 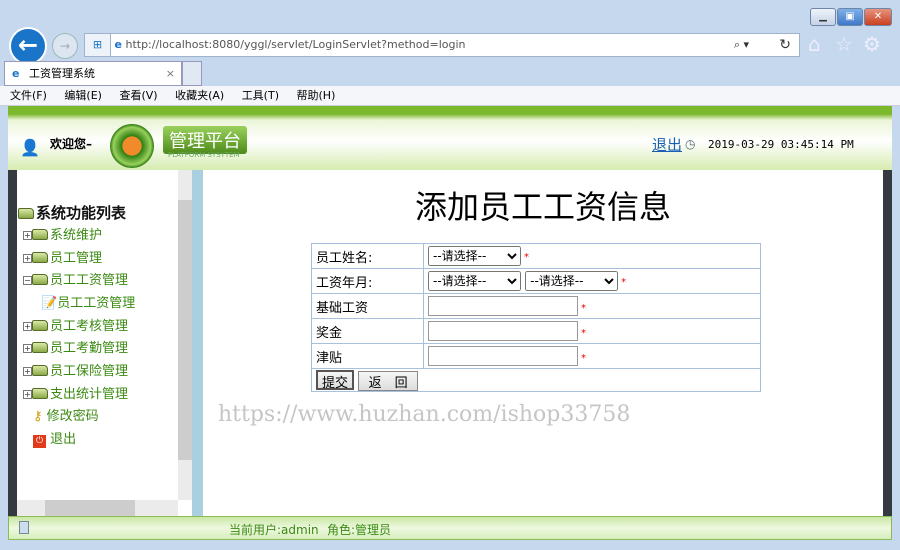 What do you see at coordinates (367, 331) in the screenshot?
I see `bonus-label: 奖金` at bounding box center [367, 331].